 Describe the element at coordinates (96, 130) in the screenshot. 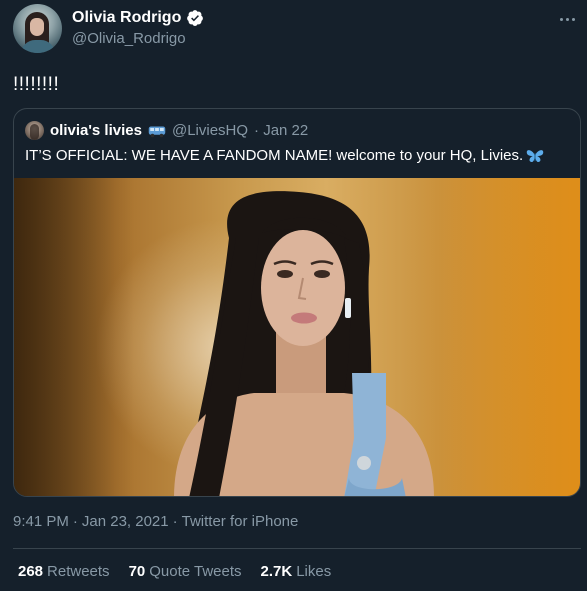

I see `quoted-display-name: olivia's livies` at that location.